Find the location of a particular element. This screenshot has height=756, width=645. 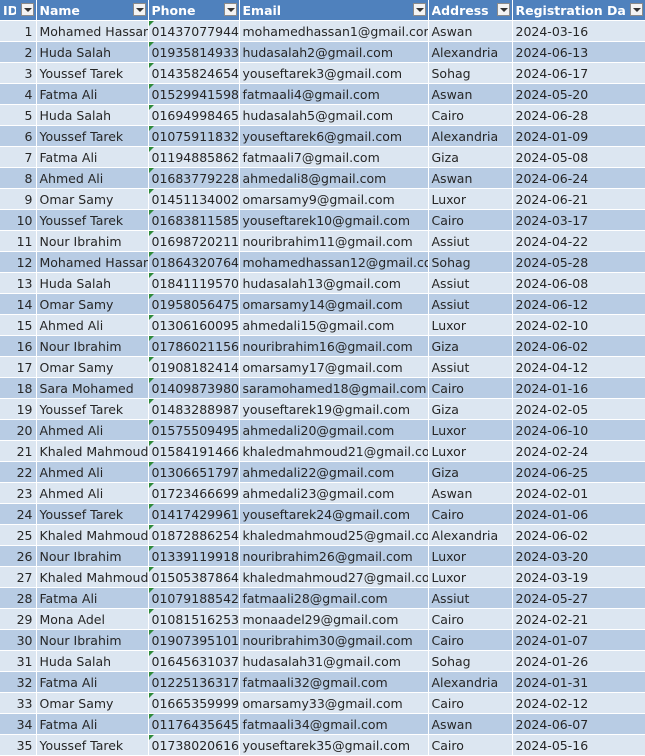

name-cell: Mona Adel is located at coordinates (92, 619).